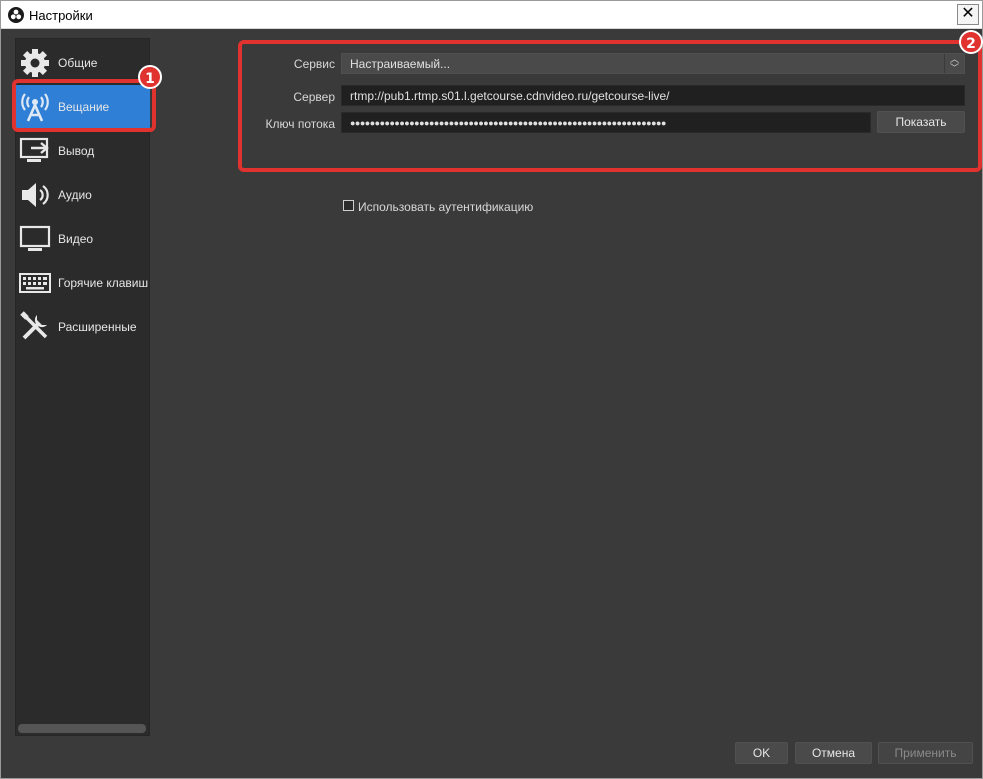 The width and height of the screenshot is (983, 779). Describe the element at coordinates (35, 239) in the screenshot. I see `monitor-icon` at that location.